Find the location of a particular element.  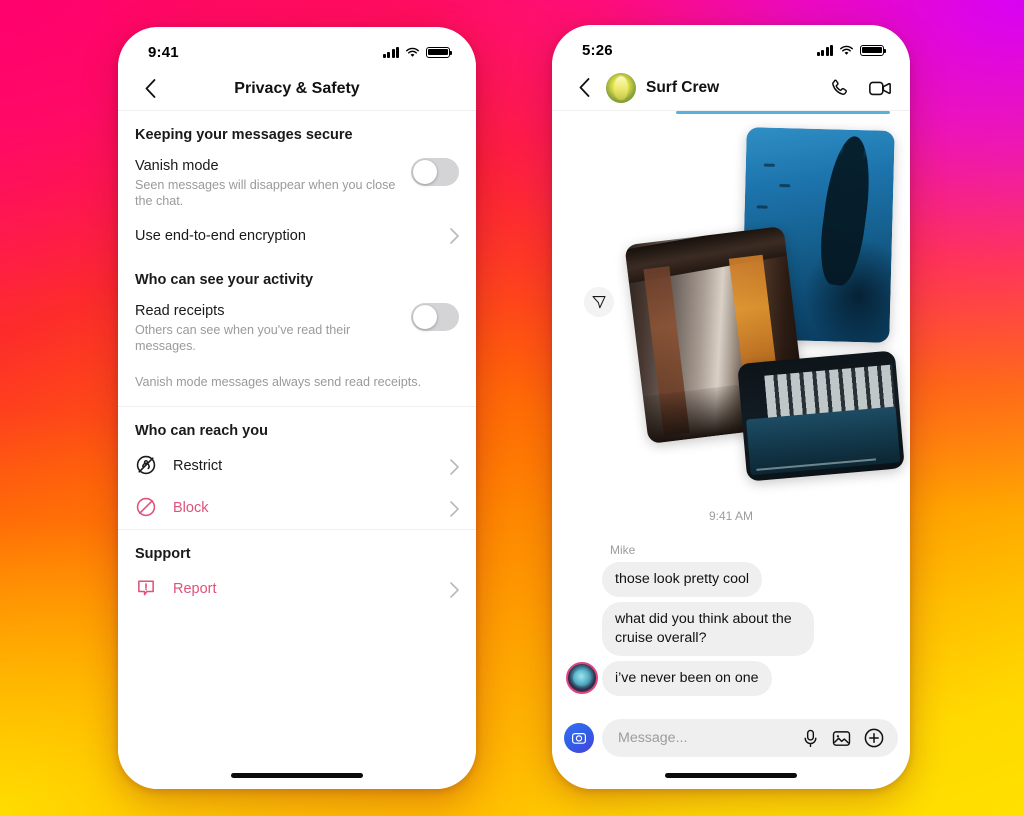

plus-circle-icon is located at coordinates (874, 738).